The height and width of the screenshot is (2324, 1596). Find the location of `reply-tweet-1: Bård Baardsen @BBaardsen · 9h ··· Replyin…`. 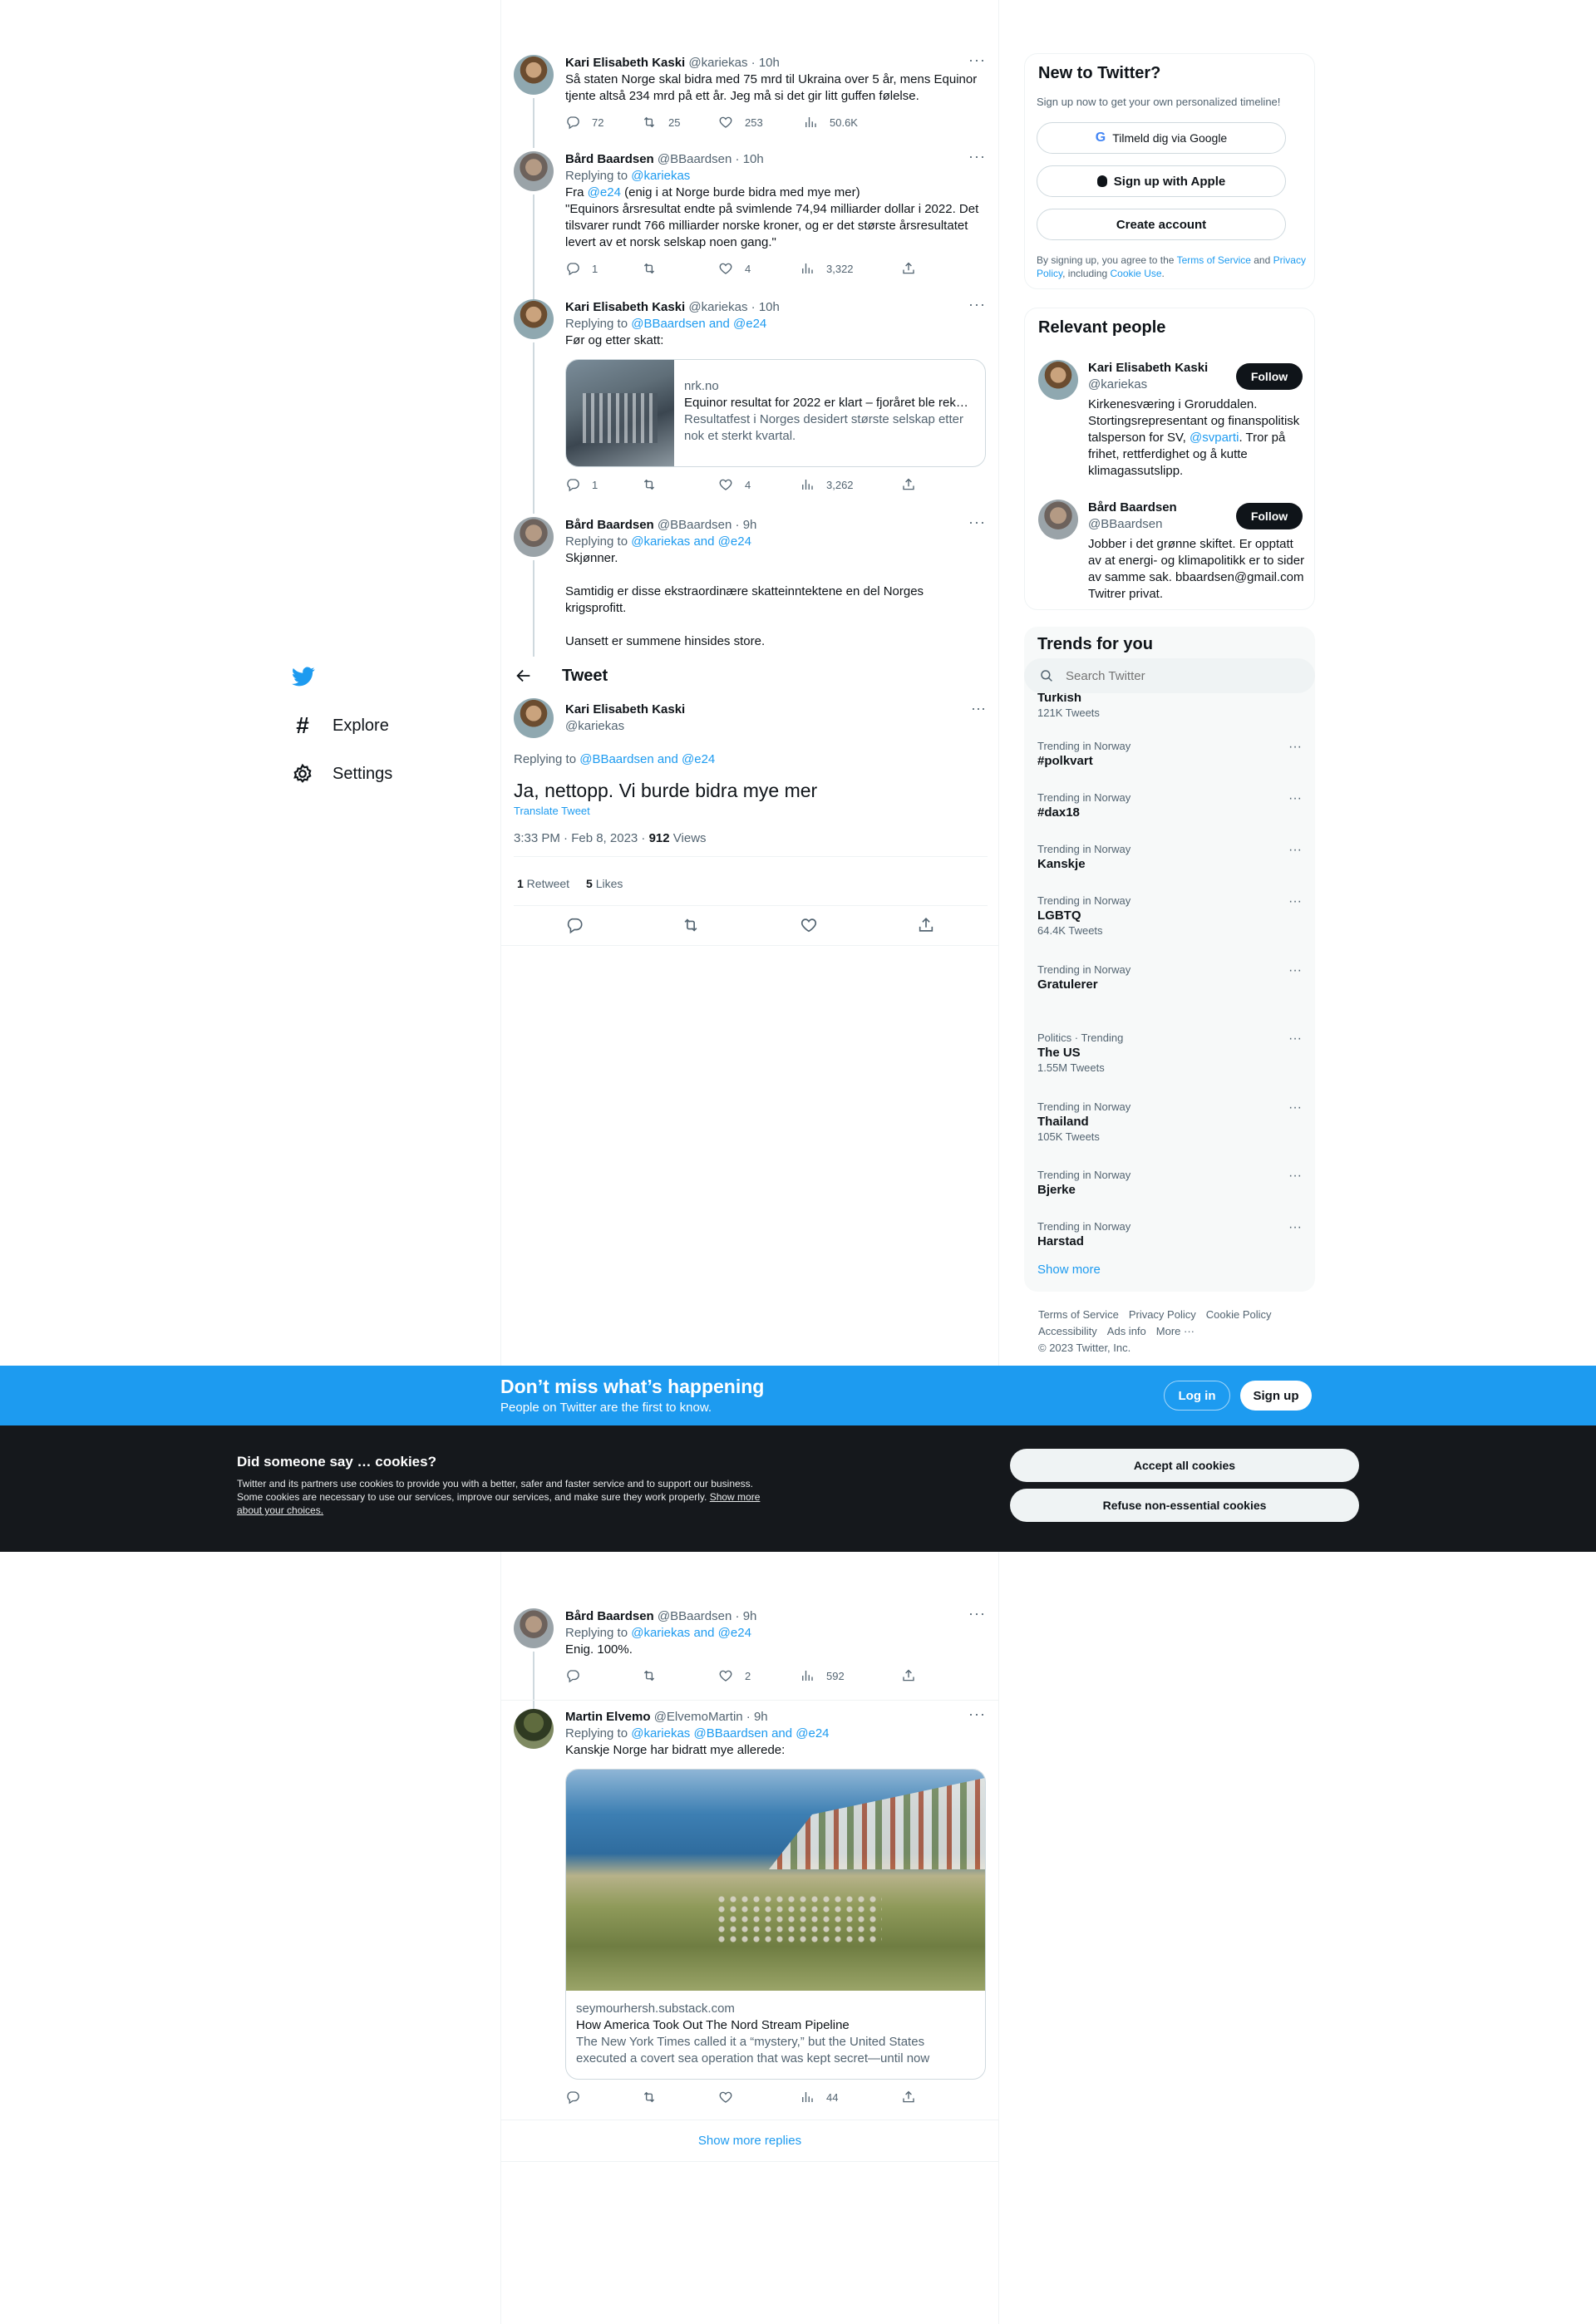

reply-tweet-1: Bård Baardsen @BBaardsen · 9h ··· Replyin… is located at coordinates (751, 1661).